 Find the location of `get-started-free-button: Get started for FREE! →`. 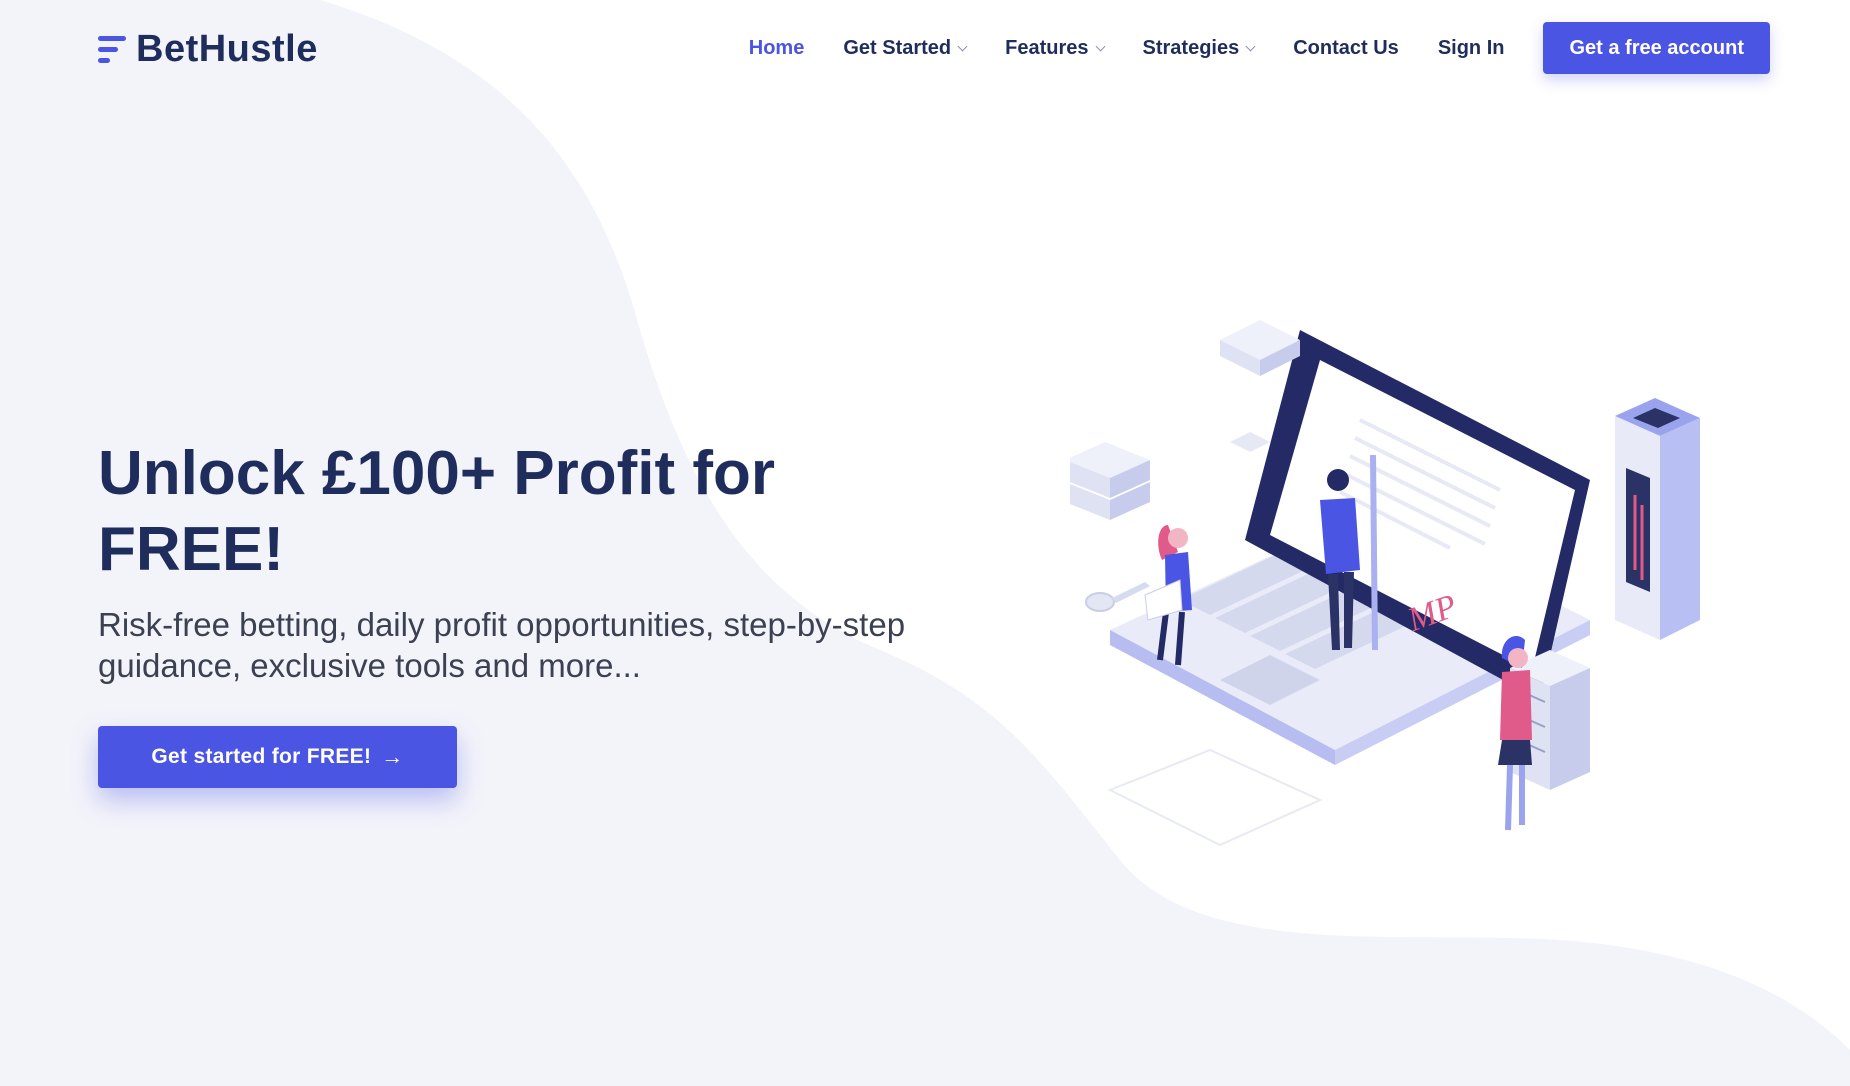

get-started-free-button: Get started for FREE! → is located at coordinates (277, 757).